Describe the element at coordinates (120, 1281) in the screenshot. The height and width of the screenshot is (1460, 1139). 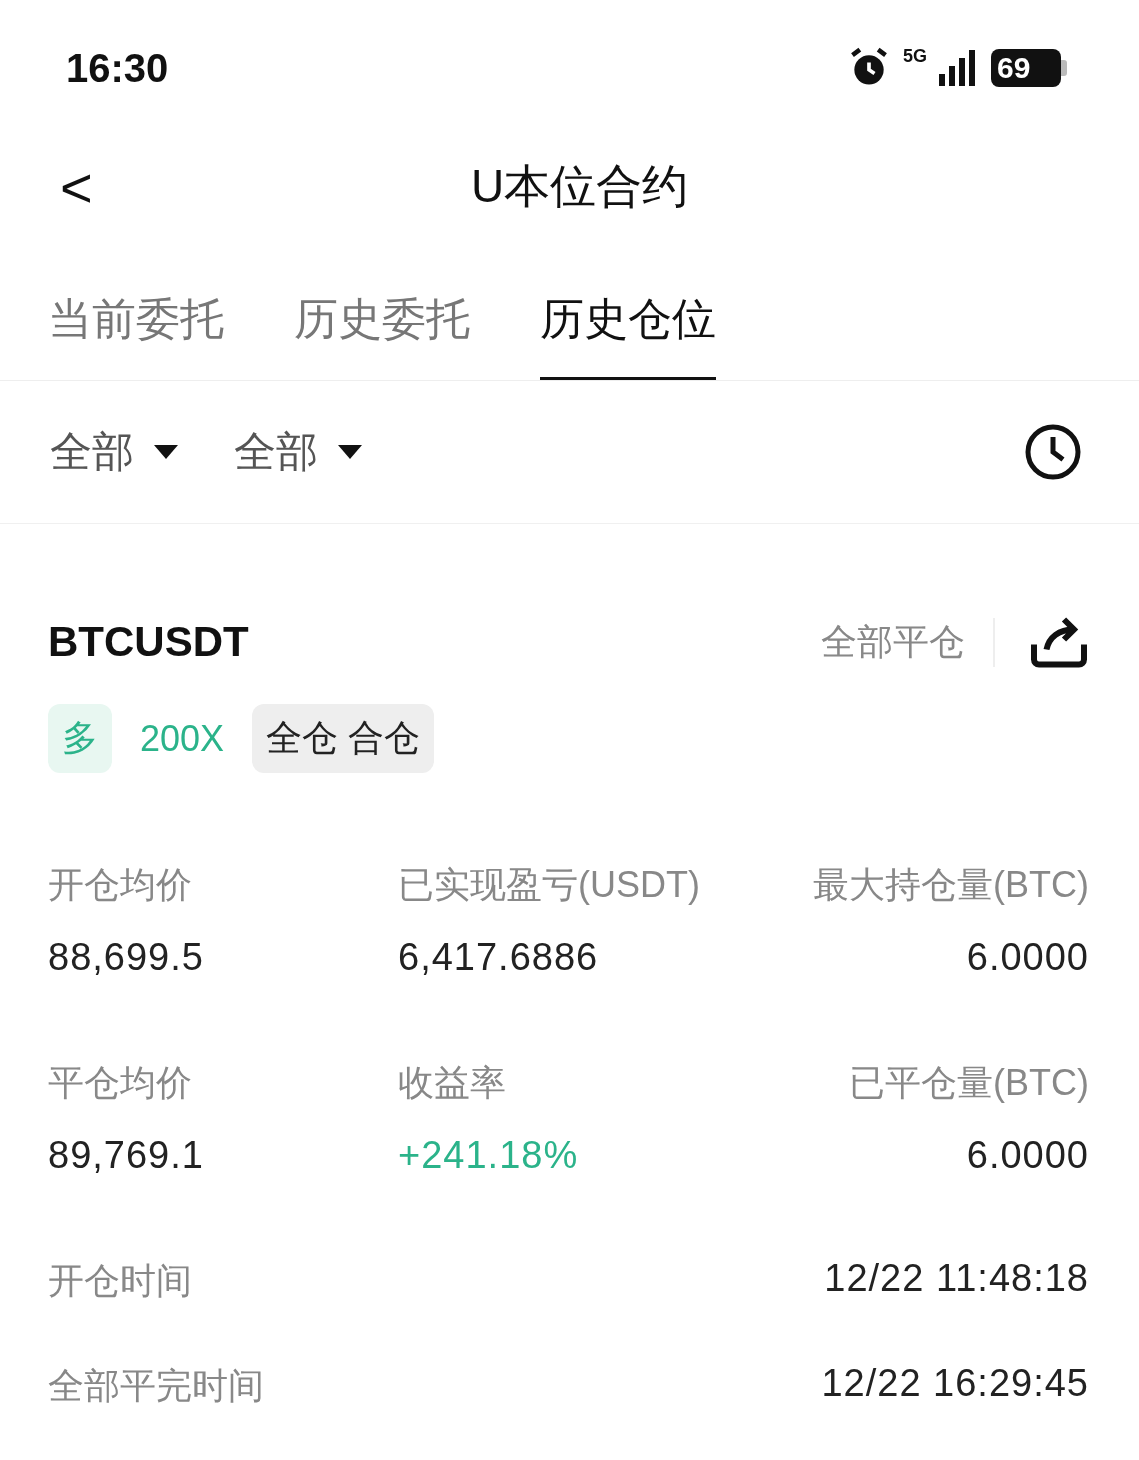
I see `time-label: 开仓时间` at that location.